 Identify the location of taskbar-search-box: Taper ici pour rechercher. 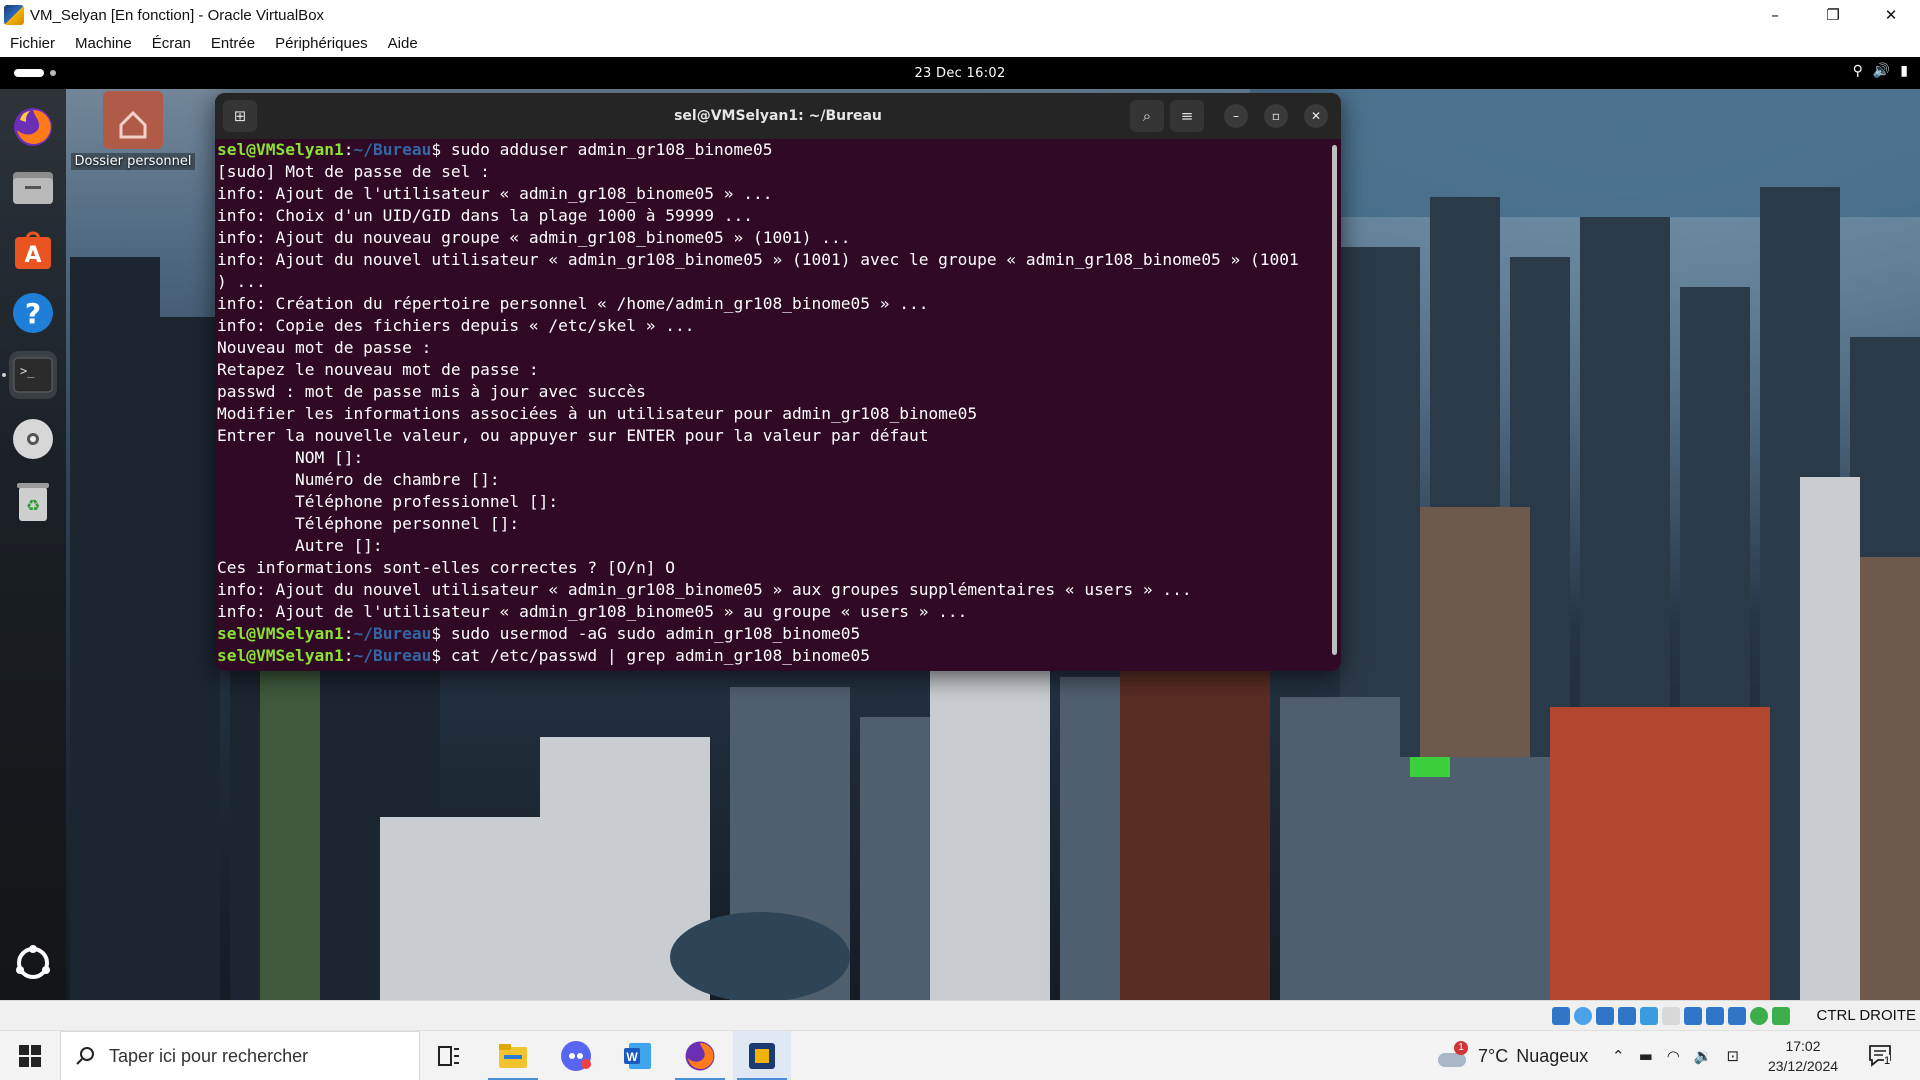
(240, 1055).